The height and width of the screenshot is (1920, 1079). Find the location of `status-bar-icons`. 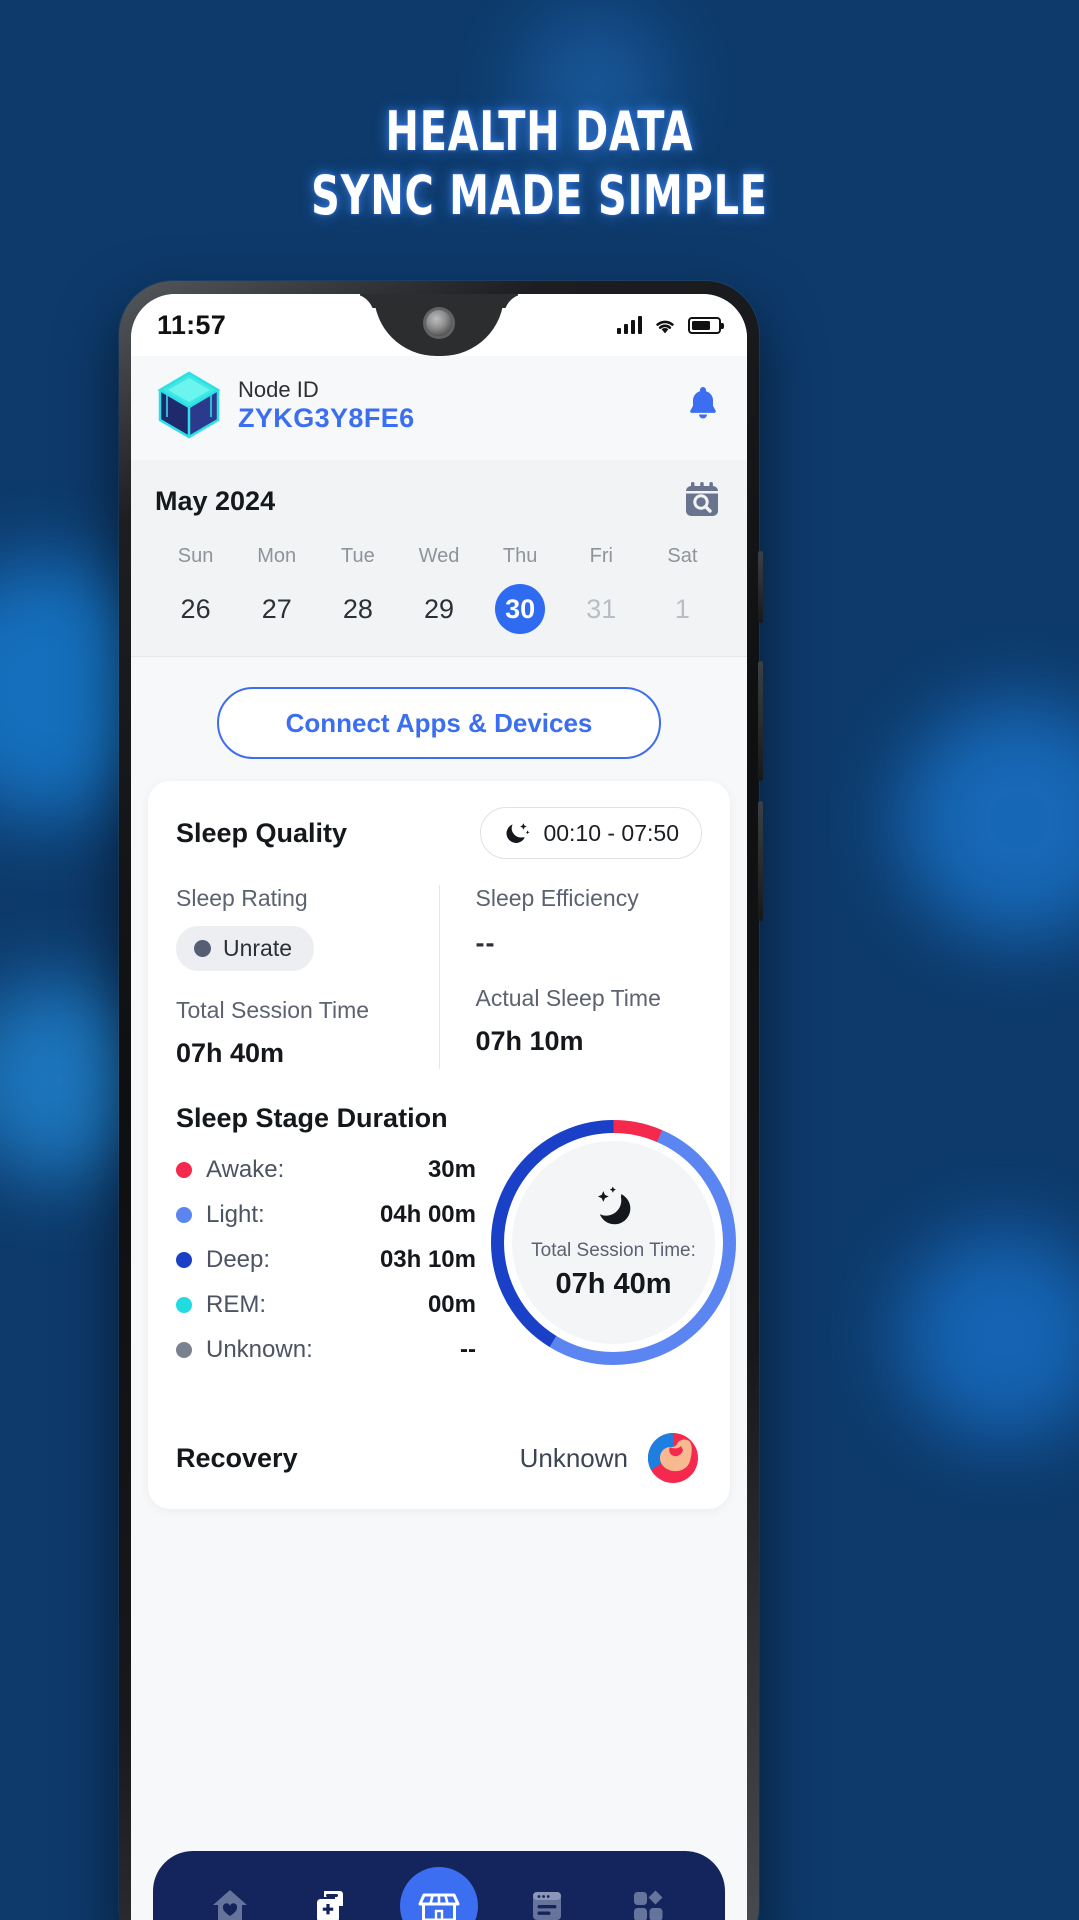

status-bar-icons is located at coordinates (670, 325).